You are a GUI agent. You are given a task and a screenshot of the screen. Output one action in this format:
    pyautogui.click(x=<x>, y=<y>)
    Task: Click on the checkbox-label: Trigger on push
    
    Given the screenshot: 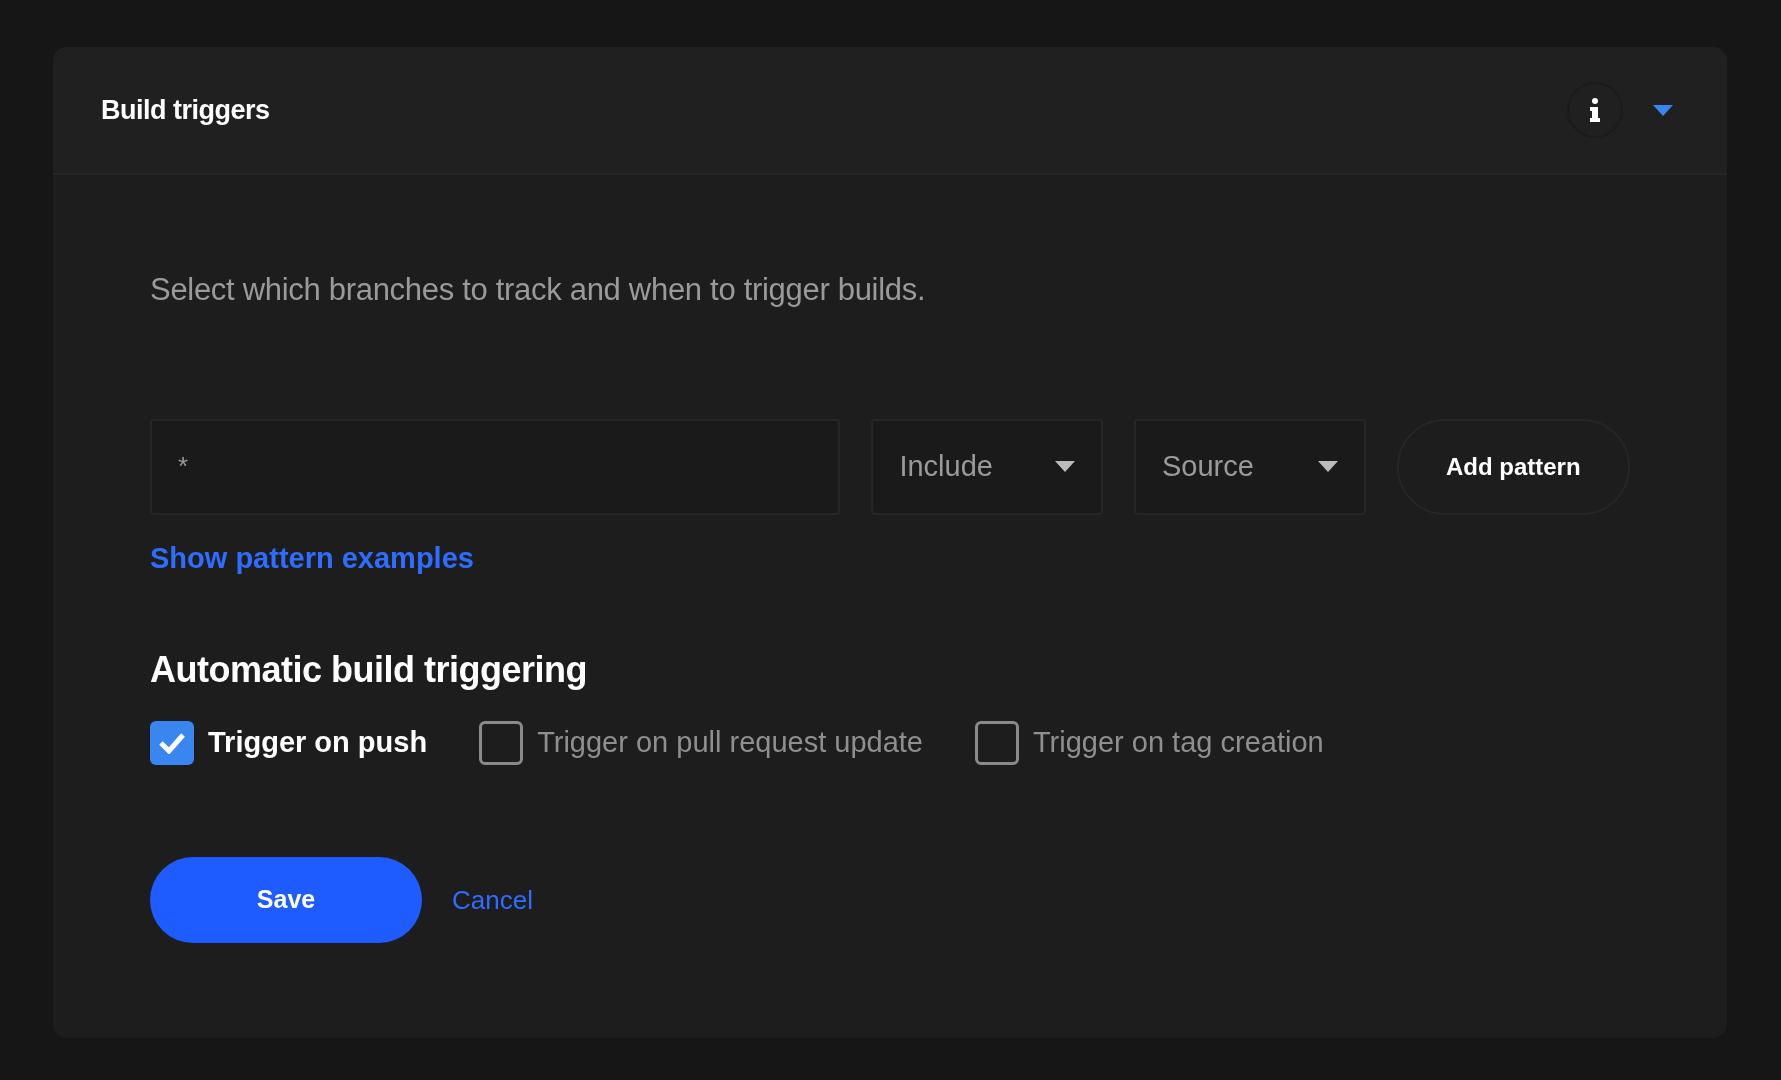 What is the action you would take?
    pyautogui.click(x=318, y=743)
    